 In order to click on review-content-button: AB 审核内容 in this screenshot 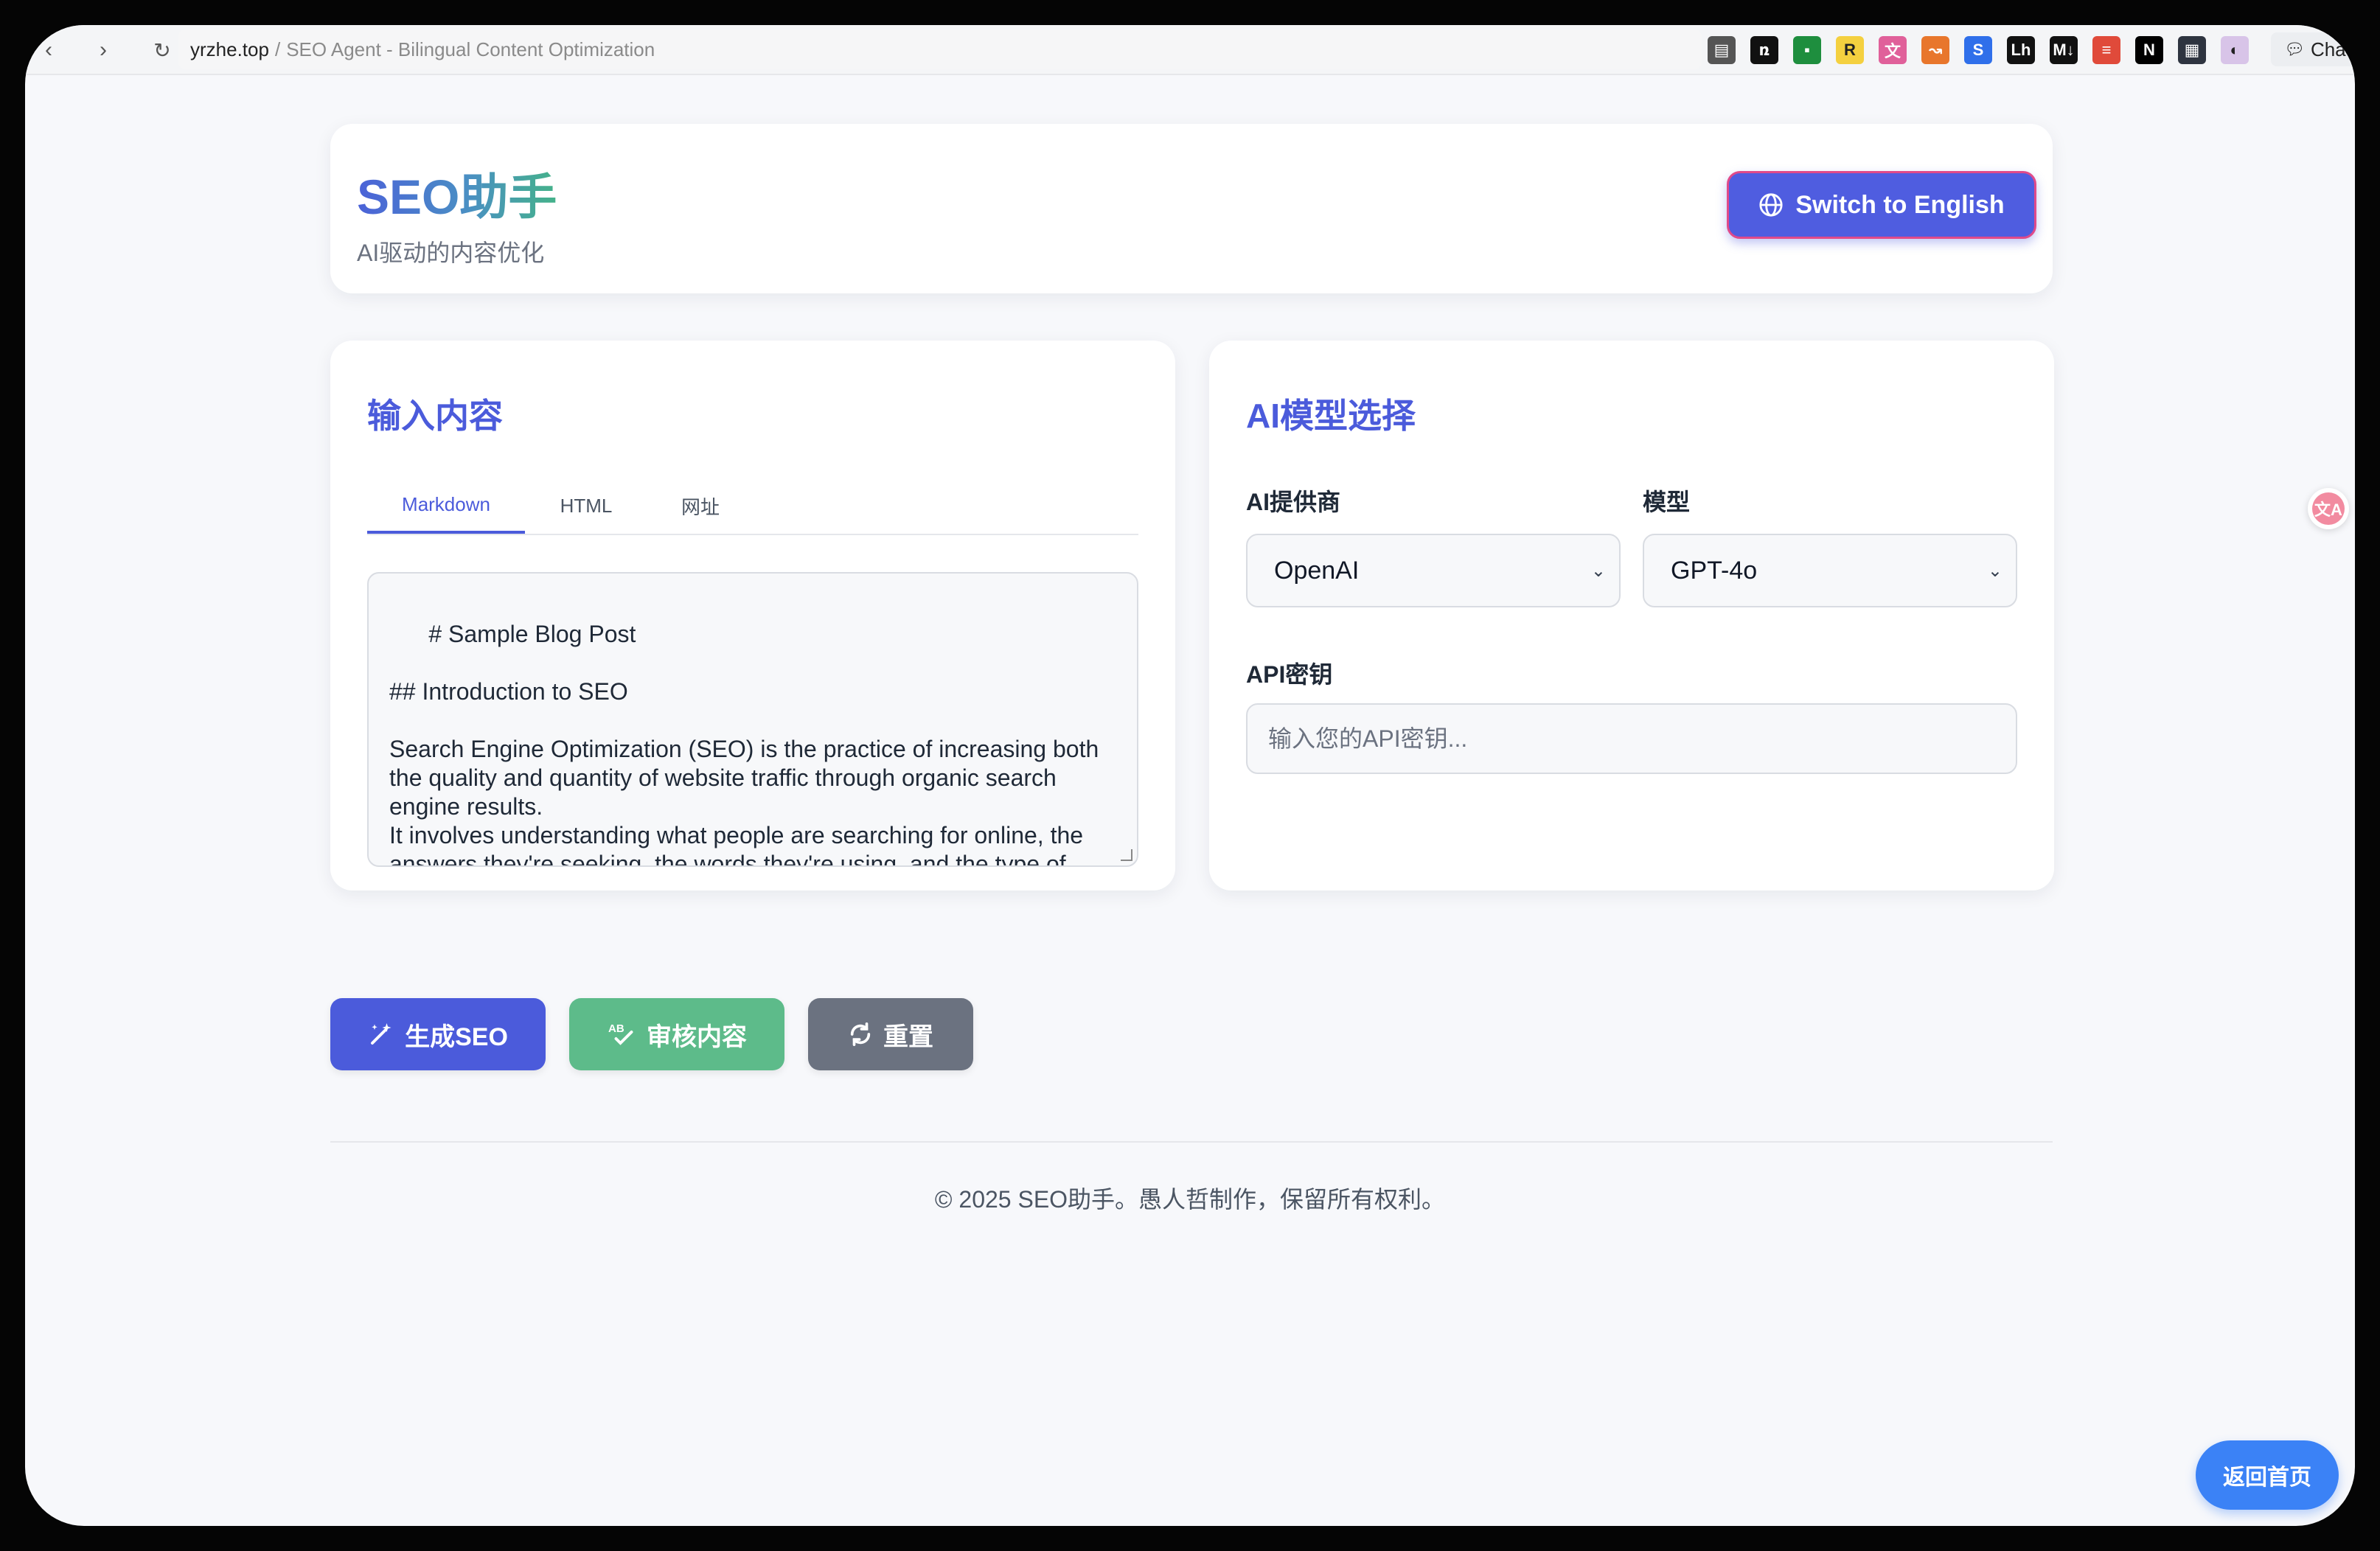, I will do `click(676, 1034)`.